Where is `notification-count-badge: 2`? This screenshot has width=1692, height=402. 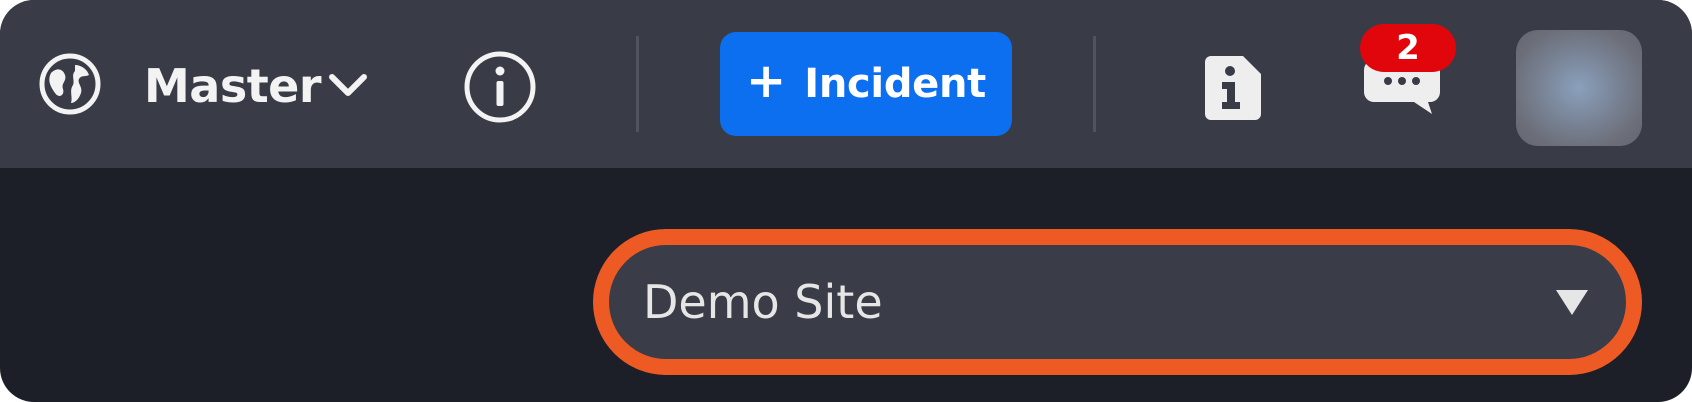
notification-count-badge: 2 is located at coordinates (1408, 48).